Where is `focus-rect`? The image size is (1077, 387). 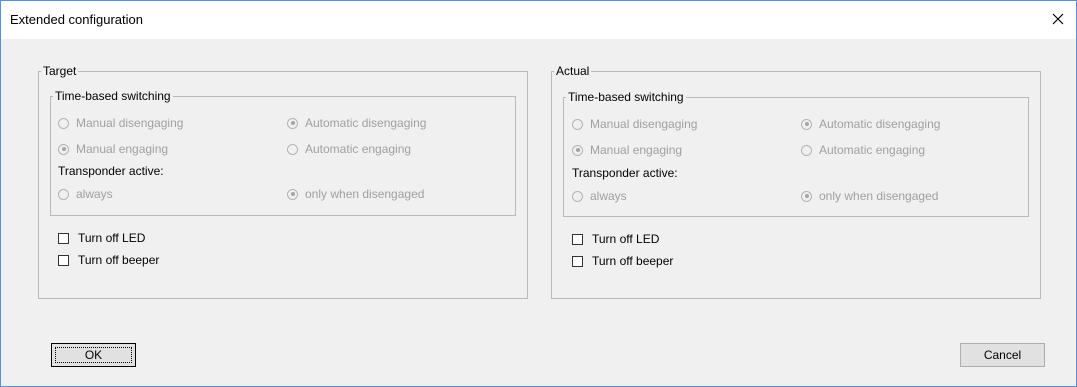
focus-rect is located at coordinates (93, 355).